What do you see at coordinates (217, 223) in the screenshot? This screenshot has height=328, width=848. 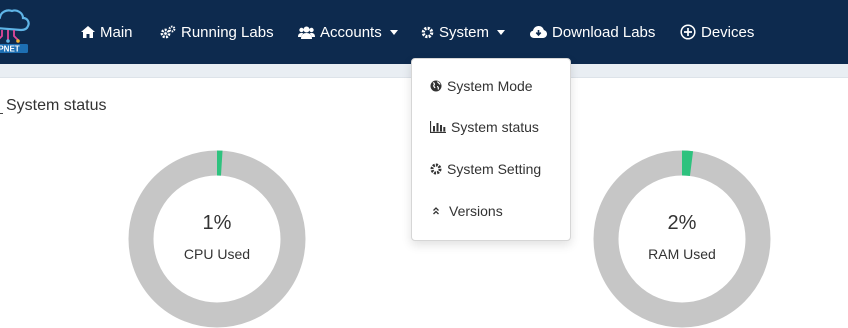 I see `cpu-value: 1%` at bounding box center [217, 223].